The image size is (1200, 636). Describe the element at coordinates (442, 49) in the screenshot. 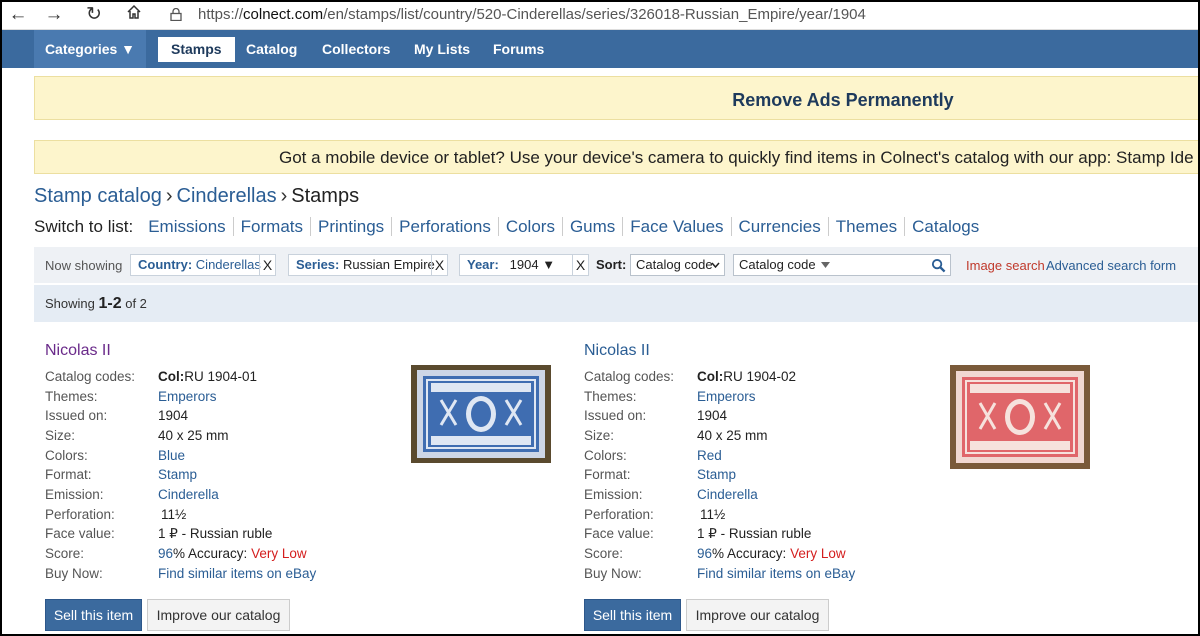

I see `nav-my-lists: My Lists` at that location.